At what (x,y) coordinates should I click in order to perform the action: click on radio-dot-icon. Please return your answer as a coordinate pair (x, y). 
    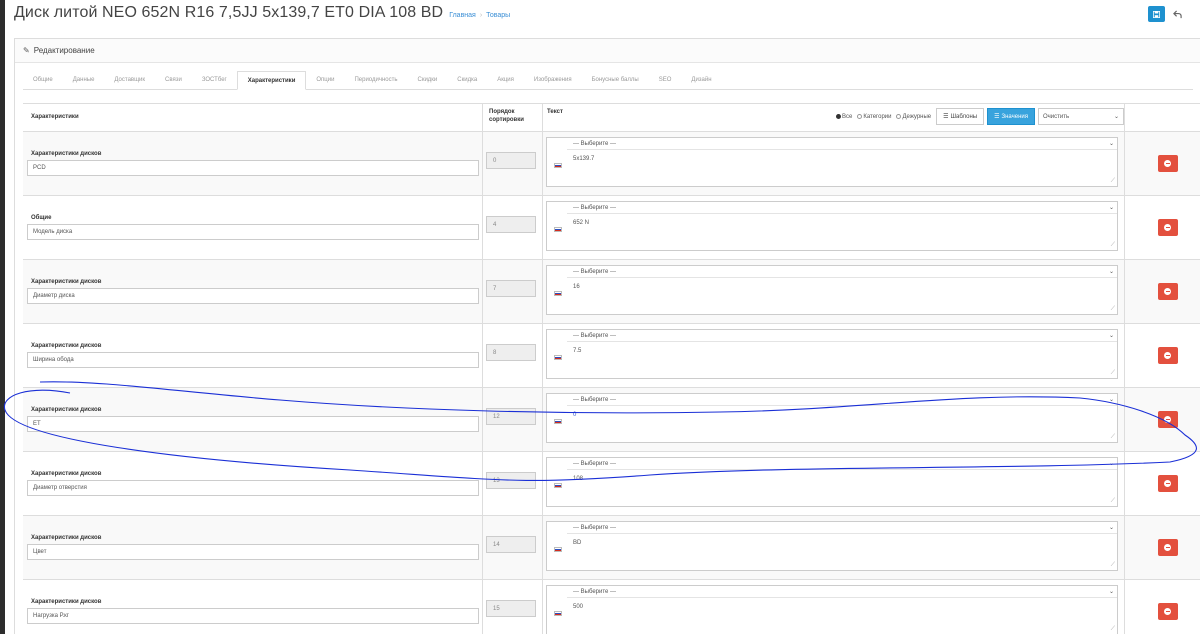
    Looking at the image, I should click on (838, 116).